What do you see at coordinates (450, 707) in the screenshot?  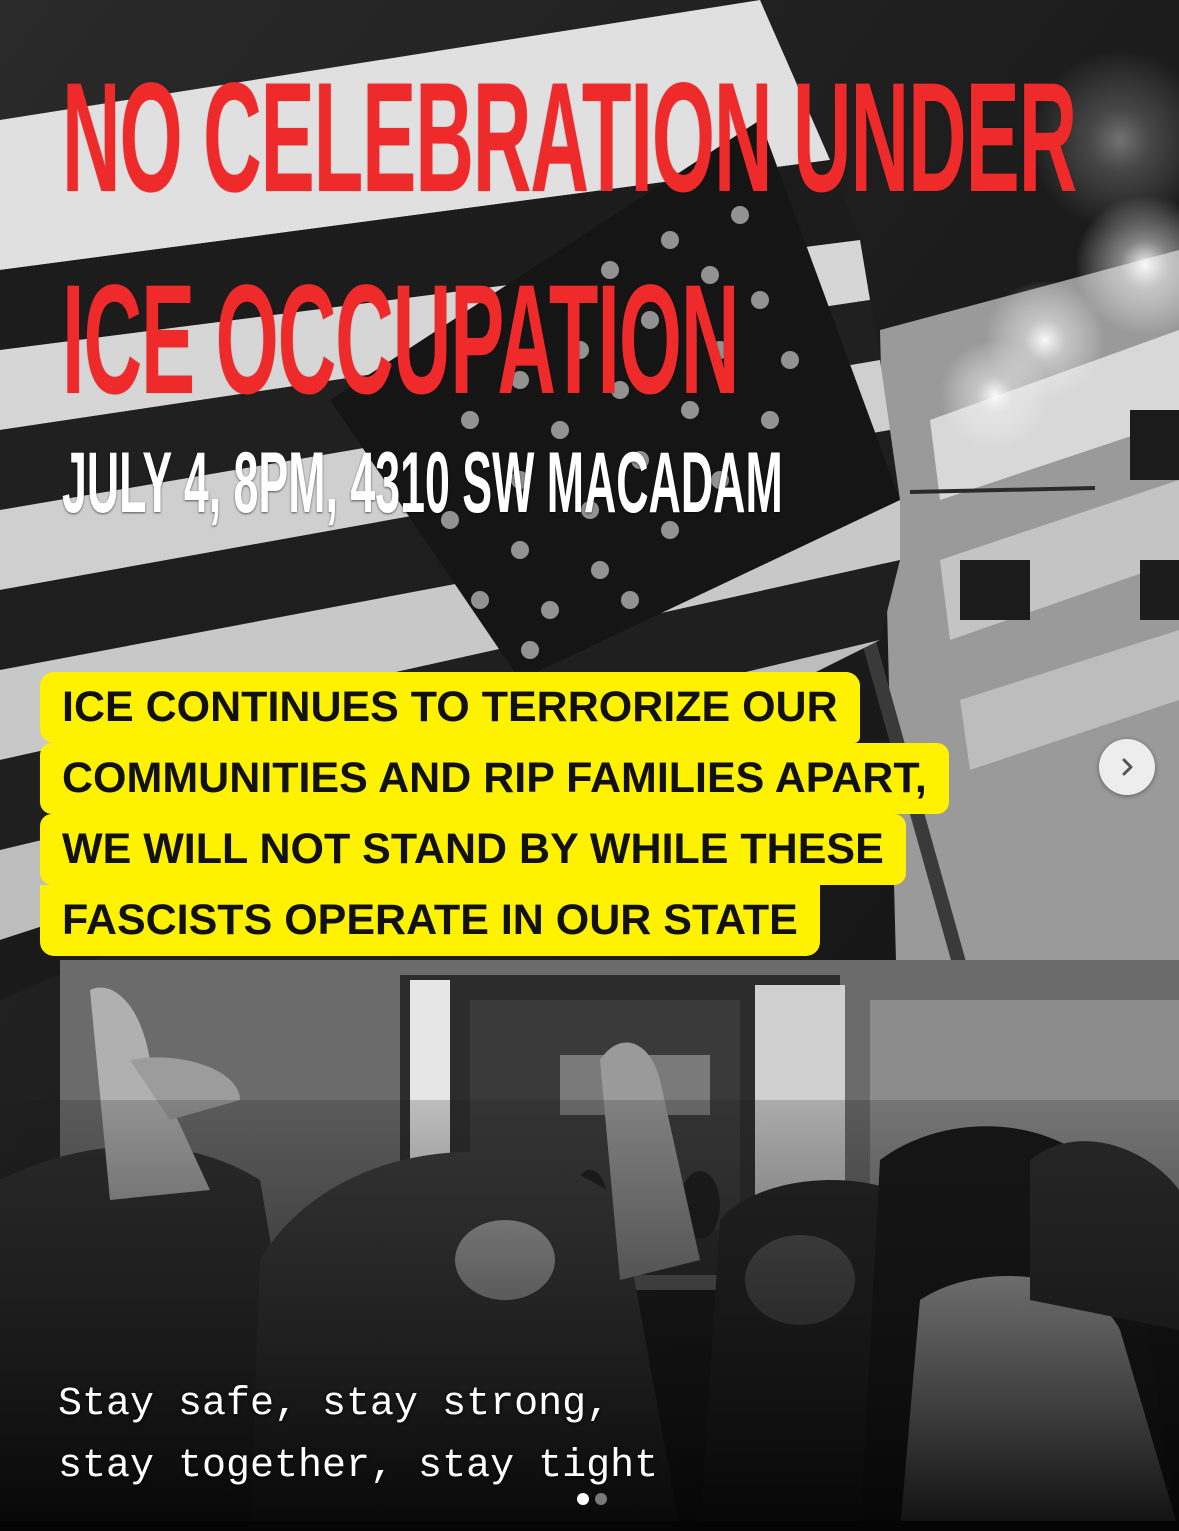 I see `message-line-1: ICE CONTINUES TO TERRORIZE OUR` at bounding box center [450, 707].